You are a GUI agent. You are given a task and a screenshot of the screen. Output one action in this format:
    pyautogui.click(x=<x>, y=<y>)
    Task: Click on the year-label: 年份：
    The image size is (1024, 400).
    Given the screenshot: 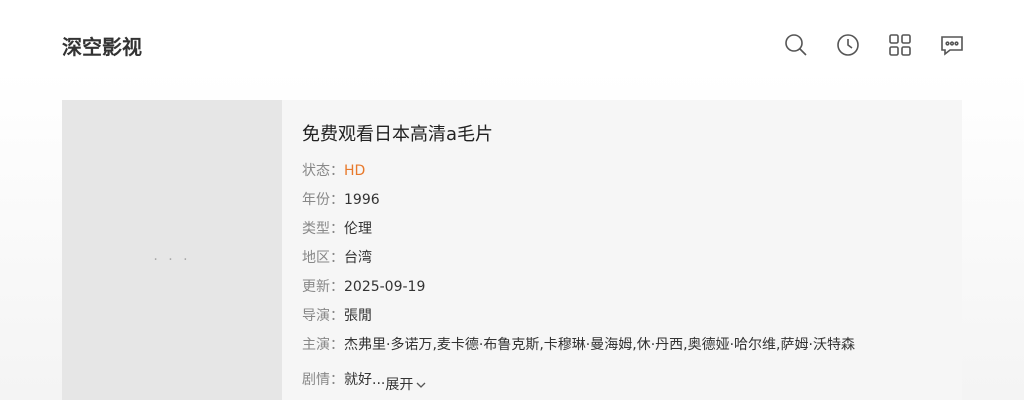 What is the action you would take?
    pyautogui.click(x=323, y=200)
    